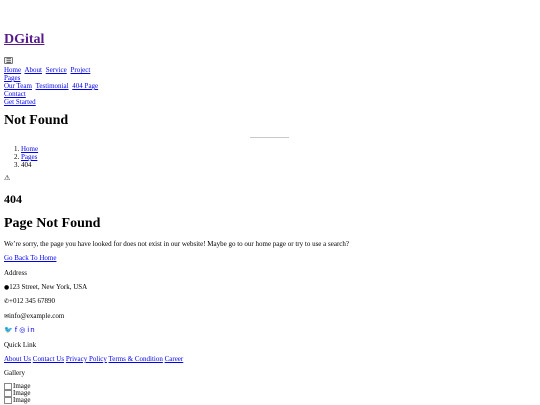 This screenshot has height=405, width=540. What do you see at coordinates (12, 70) in the screenshot?
I see `nav-home: Home` at bounding box center [12, 70].